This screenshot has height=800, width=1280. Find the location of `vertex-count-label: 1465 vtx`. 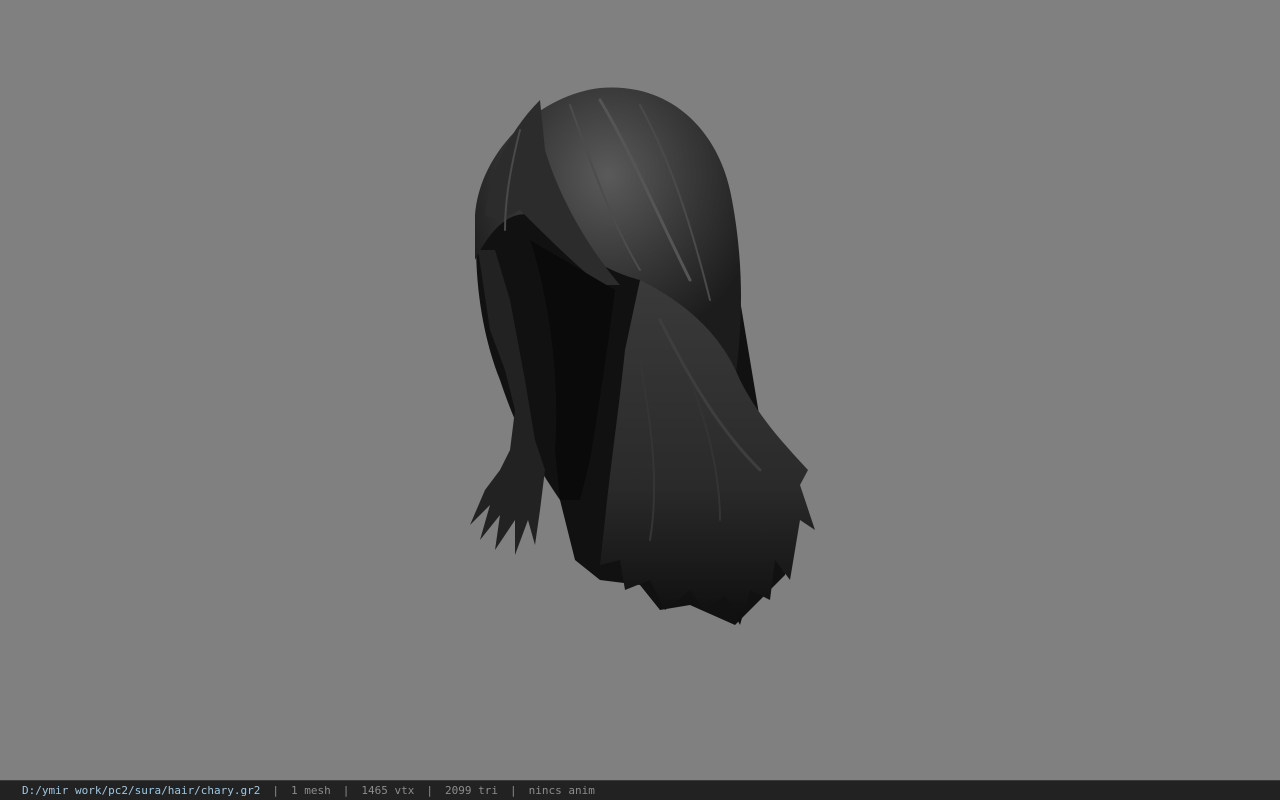

vertex-count-label: 1465 vtx is located at coordinates (388, 790).